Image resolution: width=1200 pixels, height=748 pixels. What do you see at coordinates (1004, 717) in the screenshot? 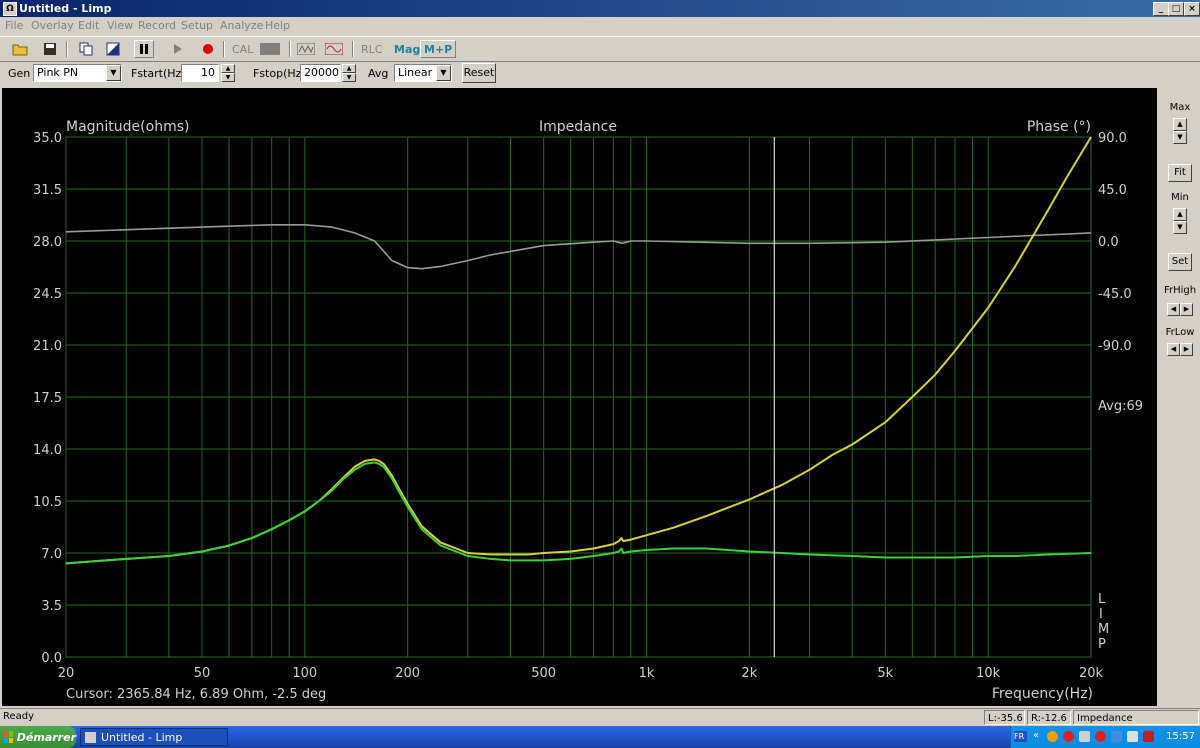
I see `status-left-value: L:-35.6` at bounding box center [1004, 717].